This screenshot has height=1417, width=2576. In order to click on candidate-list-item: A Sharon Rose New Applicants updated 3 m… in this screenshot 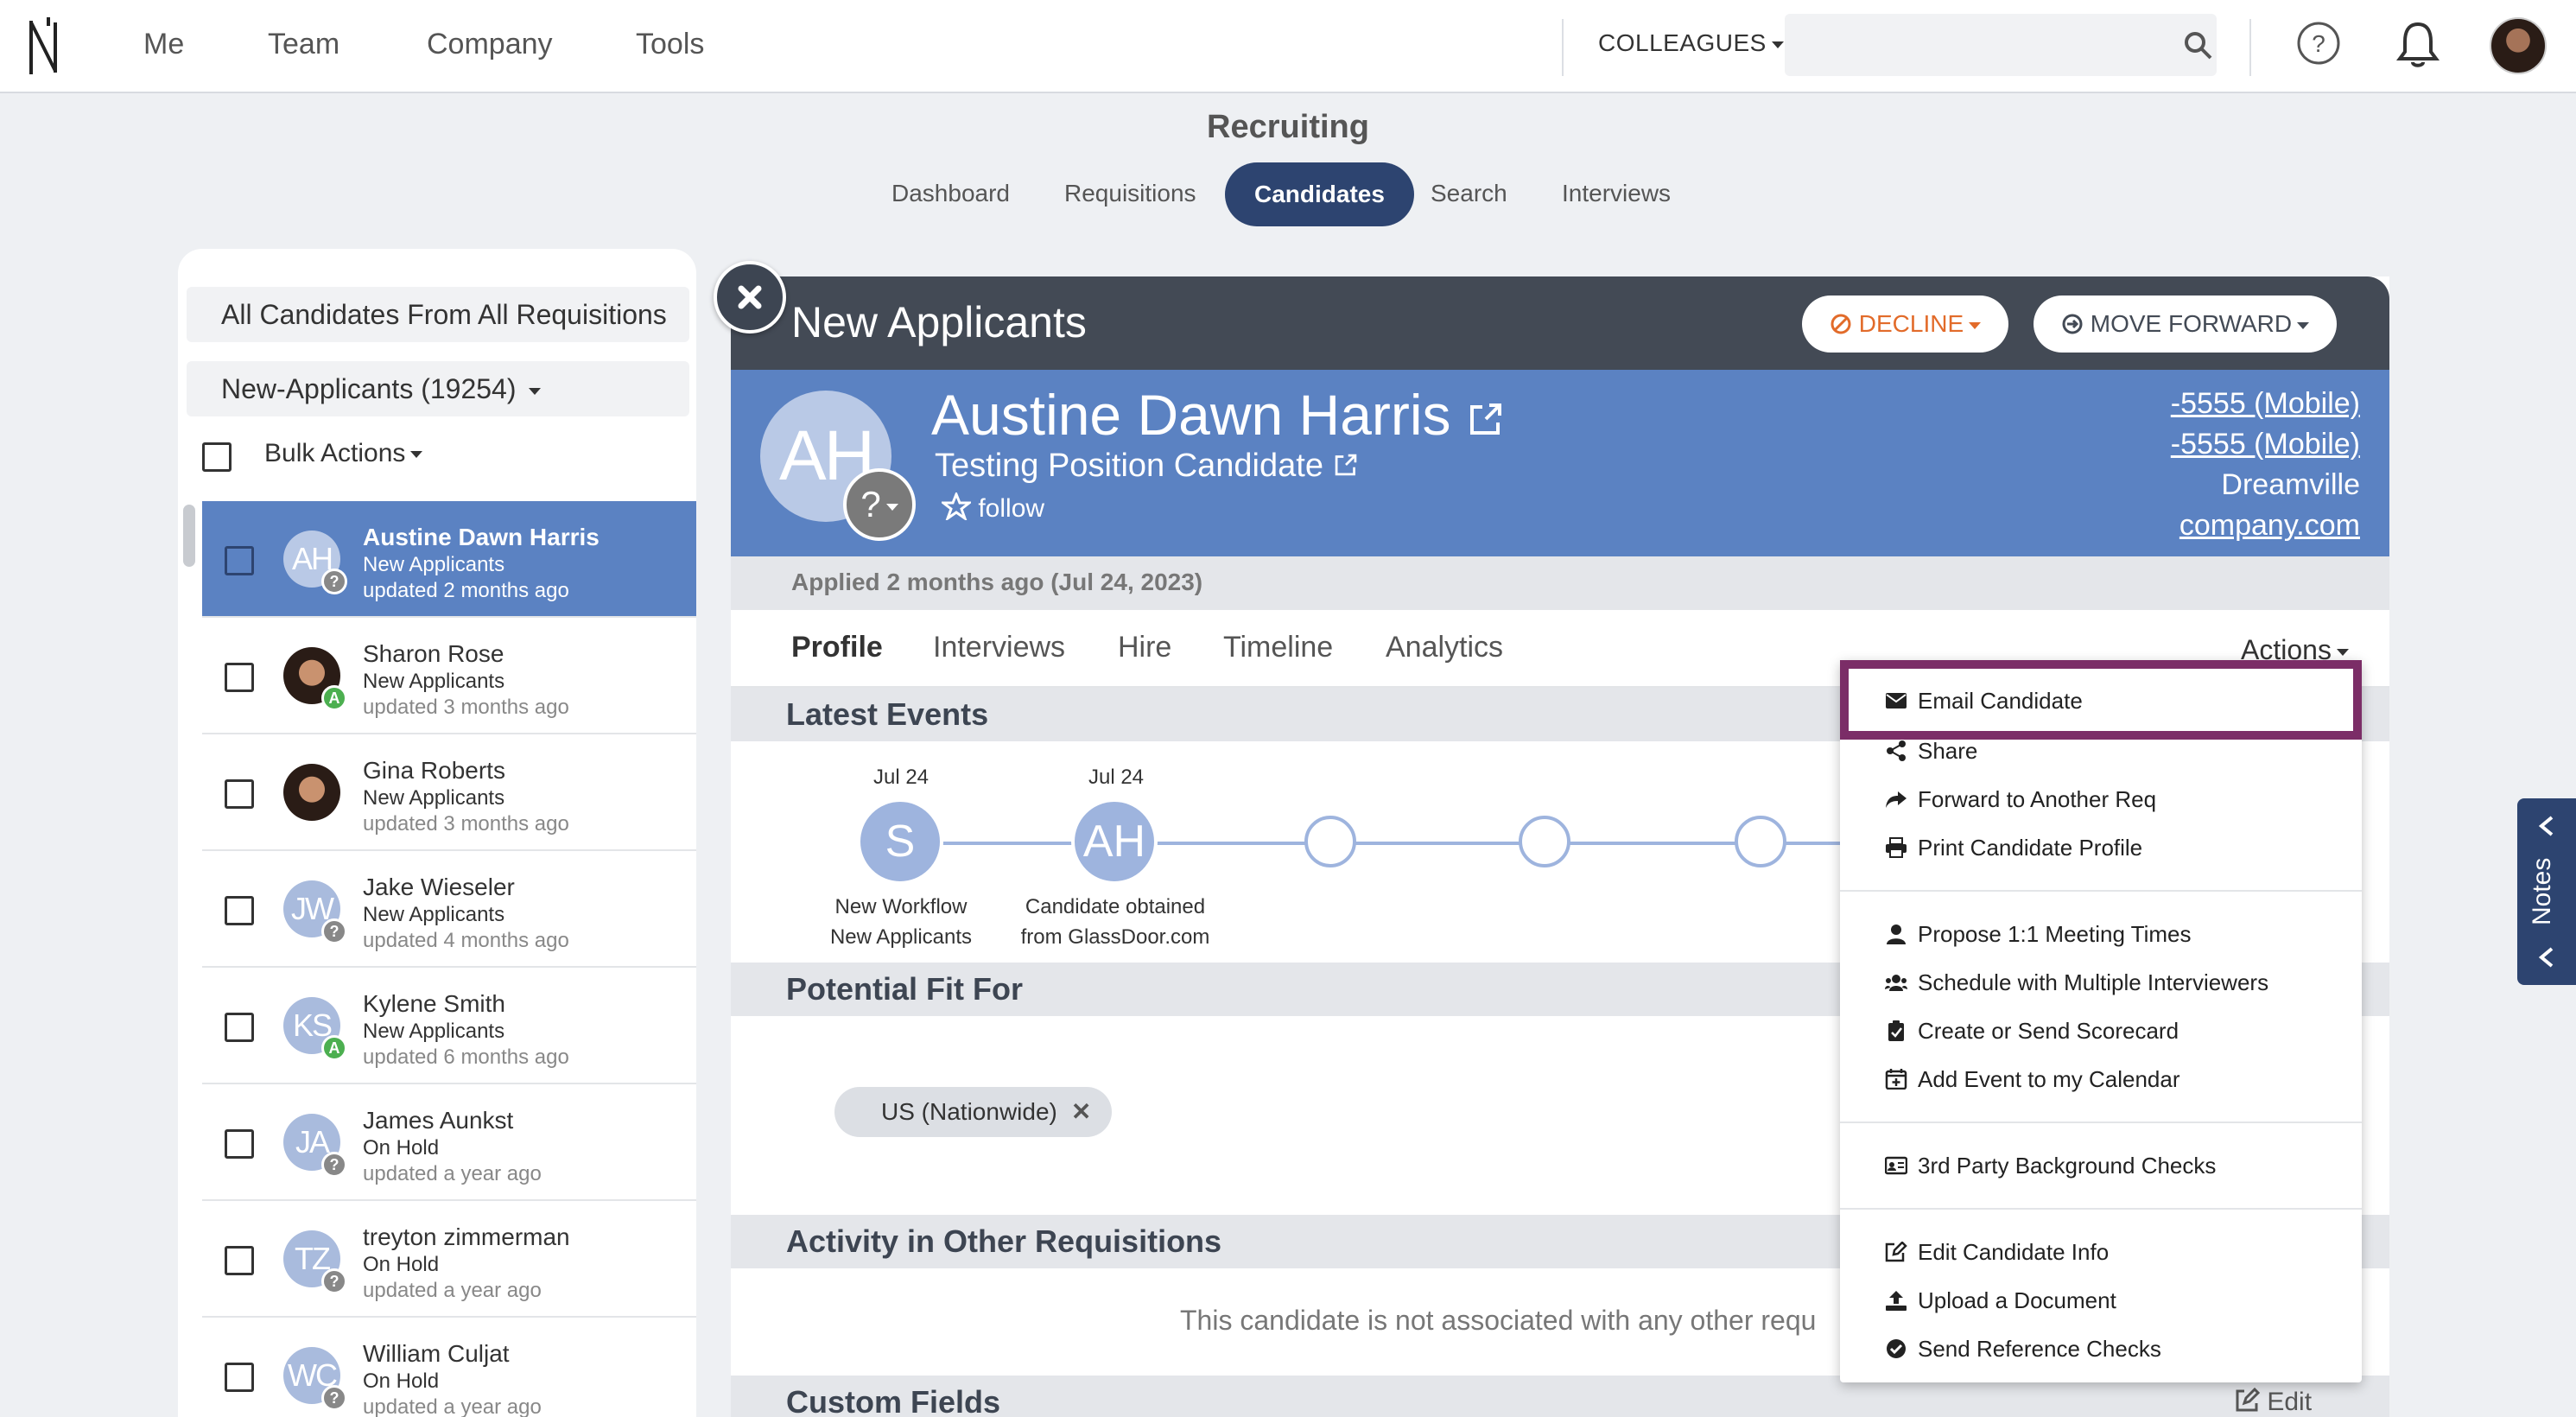, I will do `click(449, 676)`.